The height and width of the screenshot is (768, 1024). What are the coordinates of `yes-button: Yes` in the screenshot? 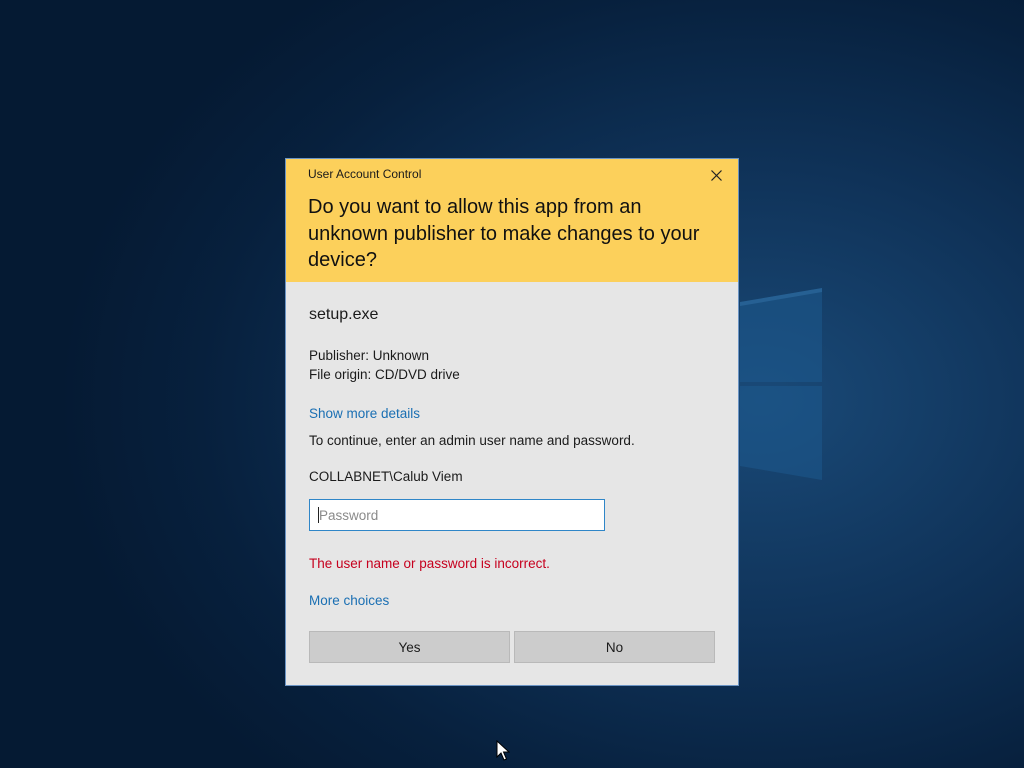 It's located at (409, 647).